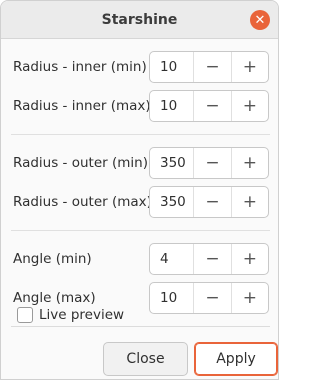 The height and width of the screenshot is (380, 320). What do you see at coordinates (82, 202) in the screenshot?
I see `param-label: Radius - outer (max)` at bounding box center [82, 202].